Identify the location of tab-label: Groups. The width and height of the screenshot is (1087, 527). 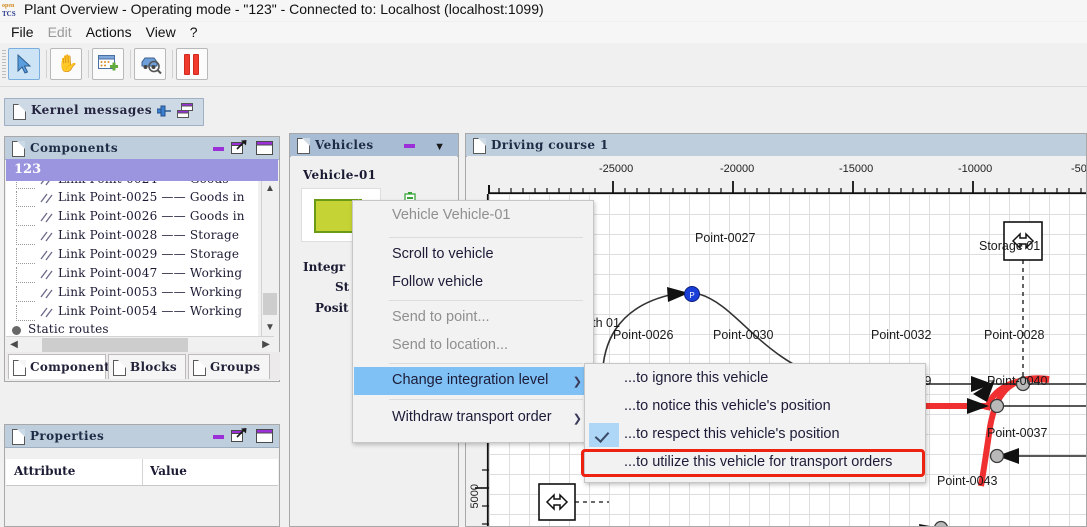
(235, 367).